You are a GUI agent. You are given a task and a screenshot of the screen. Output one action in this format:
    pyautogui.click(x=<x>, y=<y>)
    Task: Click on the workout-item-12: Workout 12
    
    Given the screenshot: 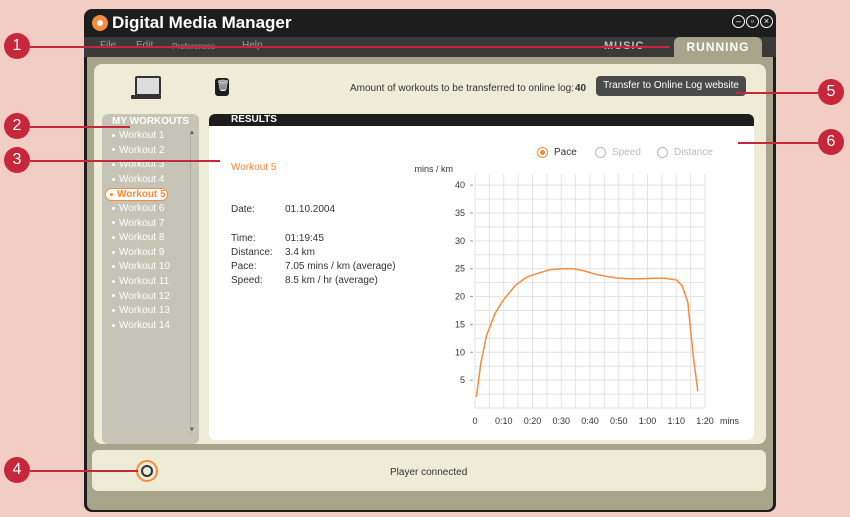 What is the action you would take?
    pyautogui.click(x=141, y=296)
    